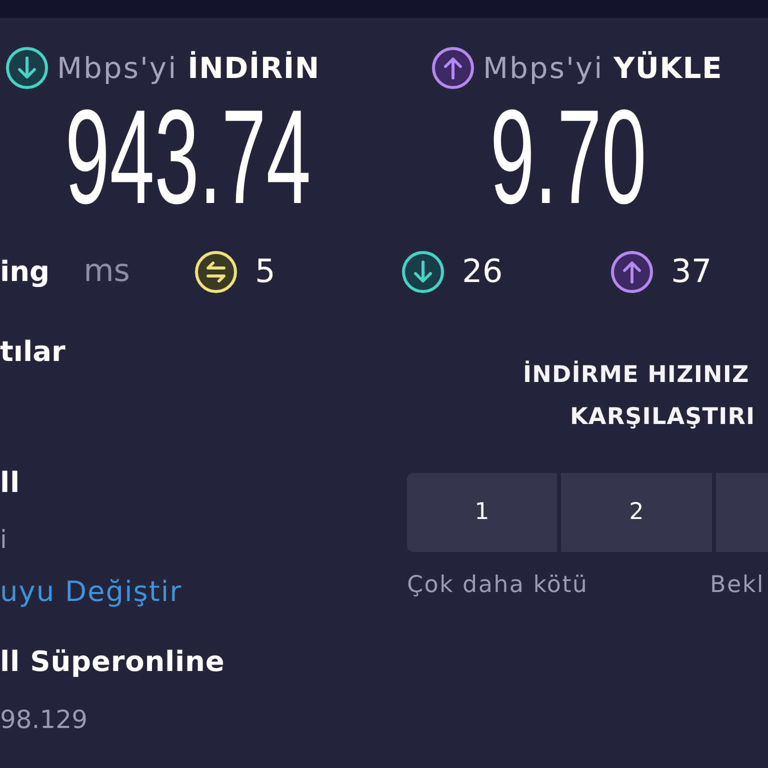 The height and width of the screenshot is (768, 768). What do you see at coordinates (10, 482) in the screenshot?
I see `connection-name: ll` at bounding box center [10, 482].